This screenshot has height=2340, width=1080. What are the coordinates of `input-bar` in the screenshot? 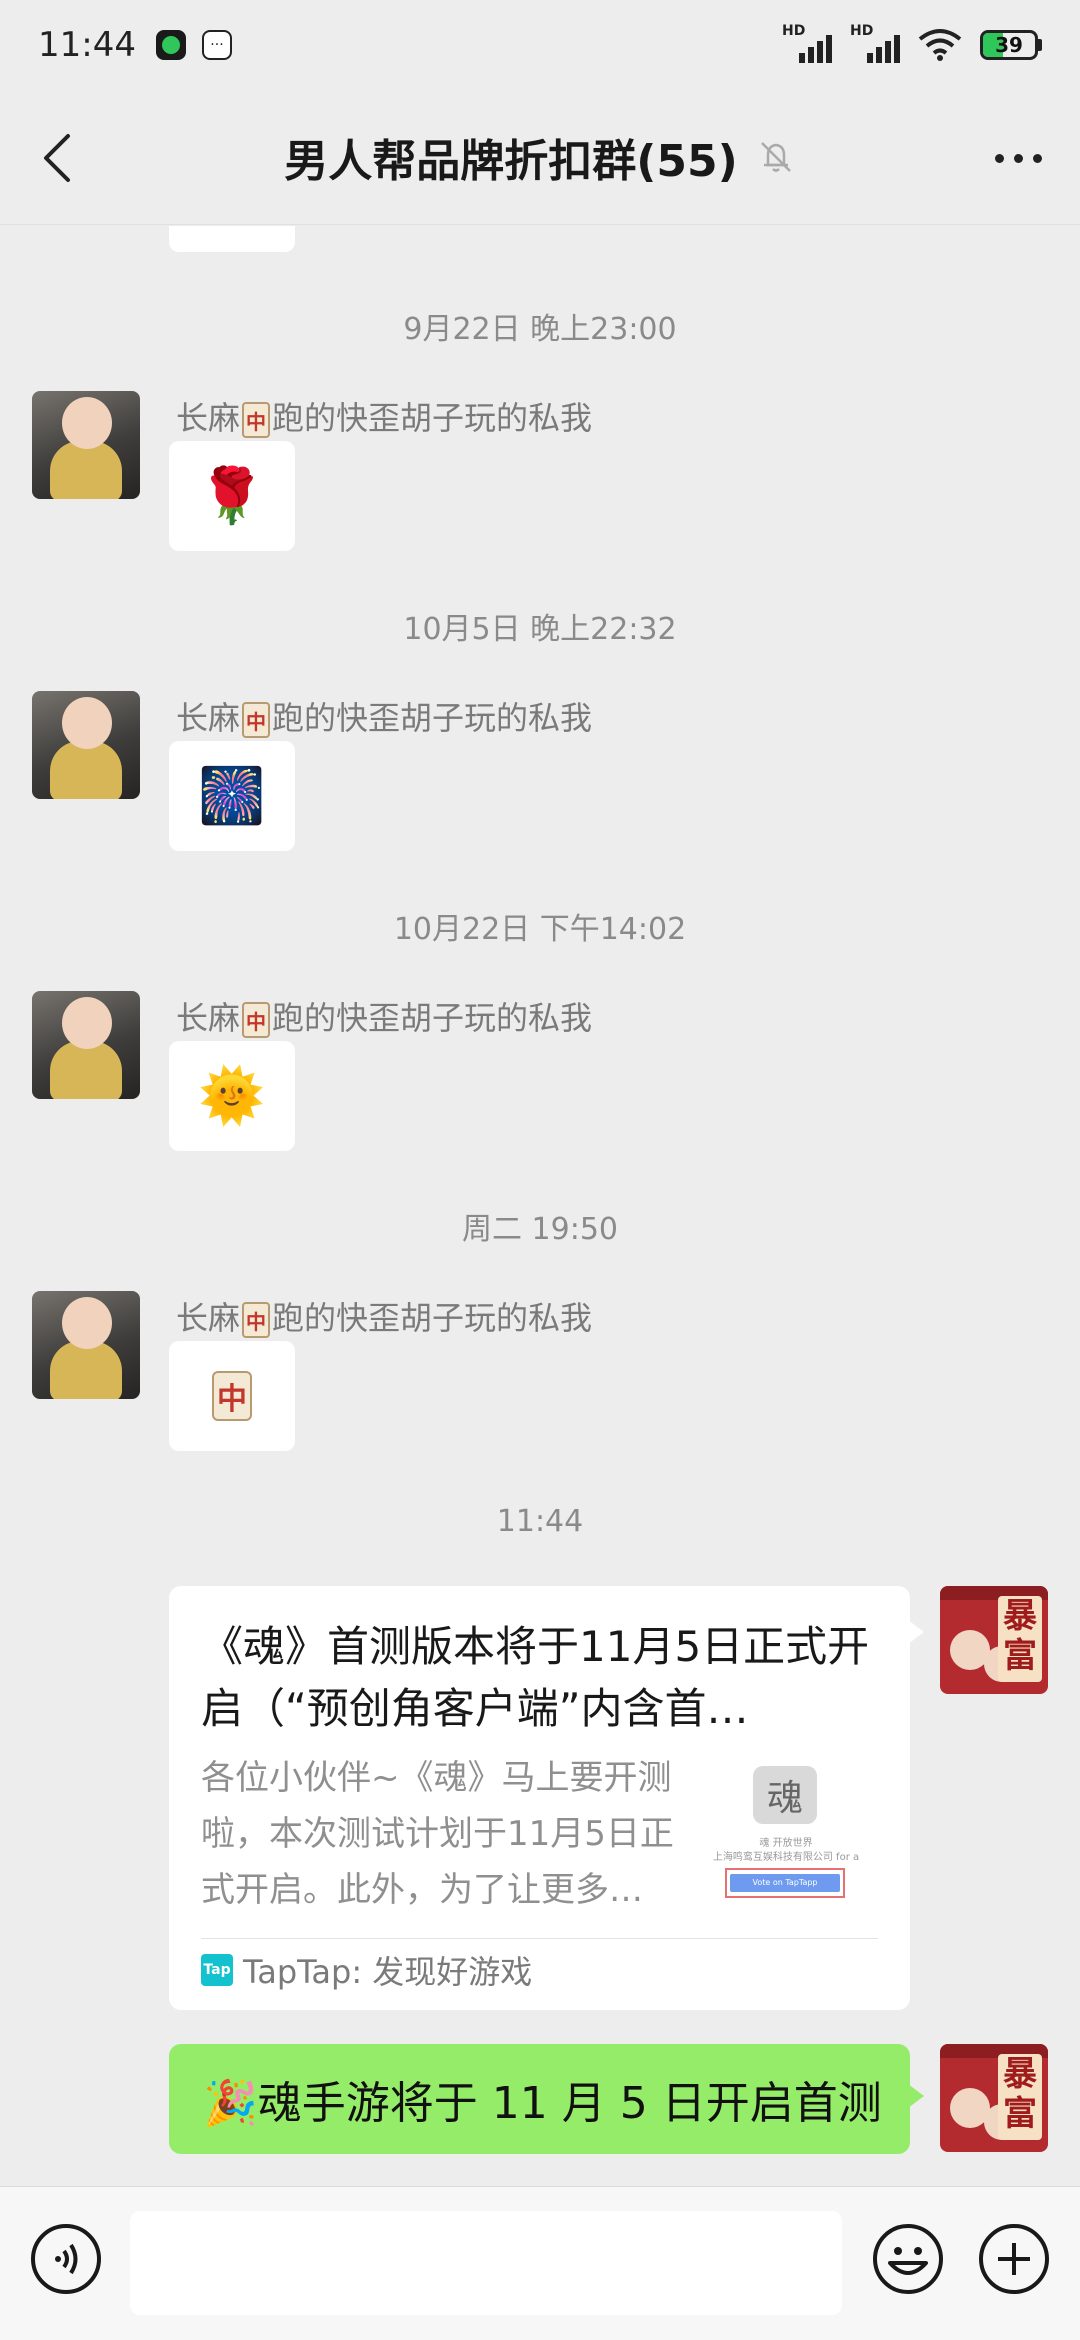 It's located at (540, 2263).